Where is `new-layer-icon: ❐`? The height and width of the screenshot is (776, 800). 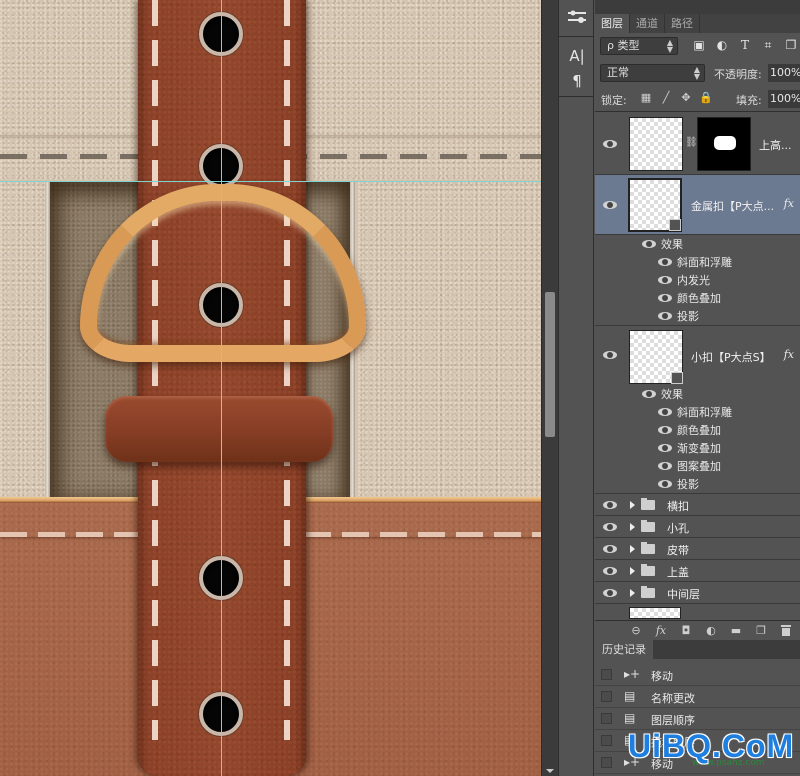
new-layer-icon: ❐ is located at coordinates (761, 631).